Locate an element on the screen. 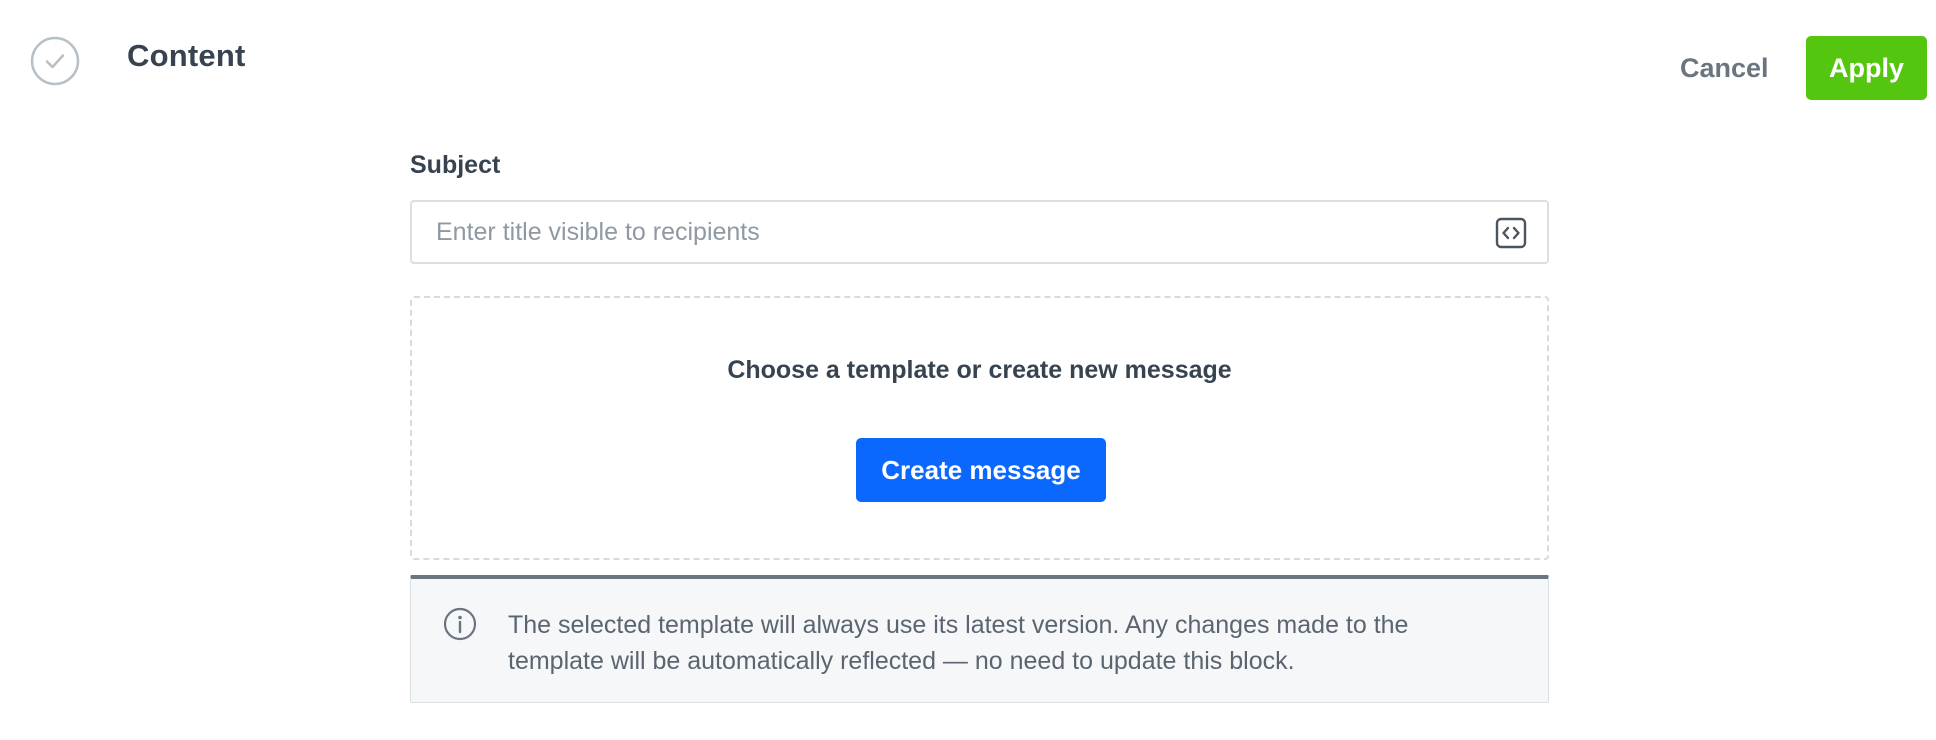 Image resolution: width=1936 pixels, height=740 pixels. apply-button: Apply is located at coordinates (1866, 68).